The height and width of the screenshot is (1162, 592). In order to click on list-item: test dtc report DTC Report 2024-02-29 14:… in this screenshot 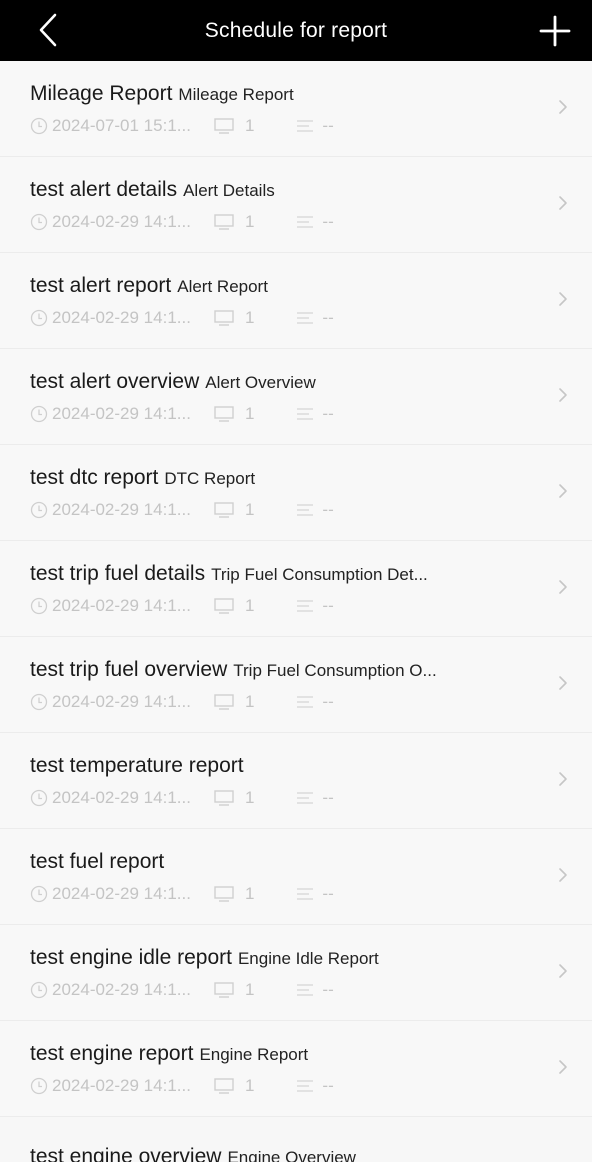, I will do `click(296, 493)`.